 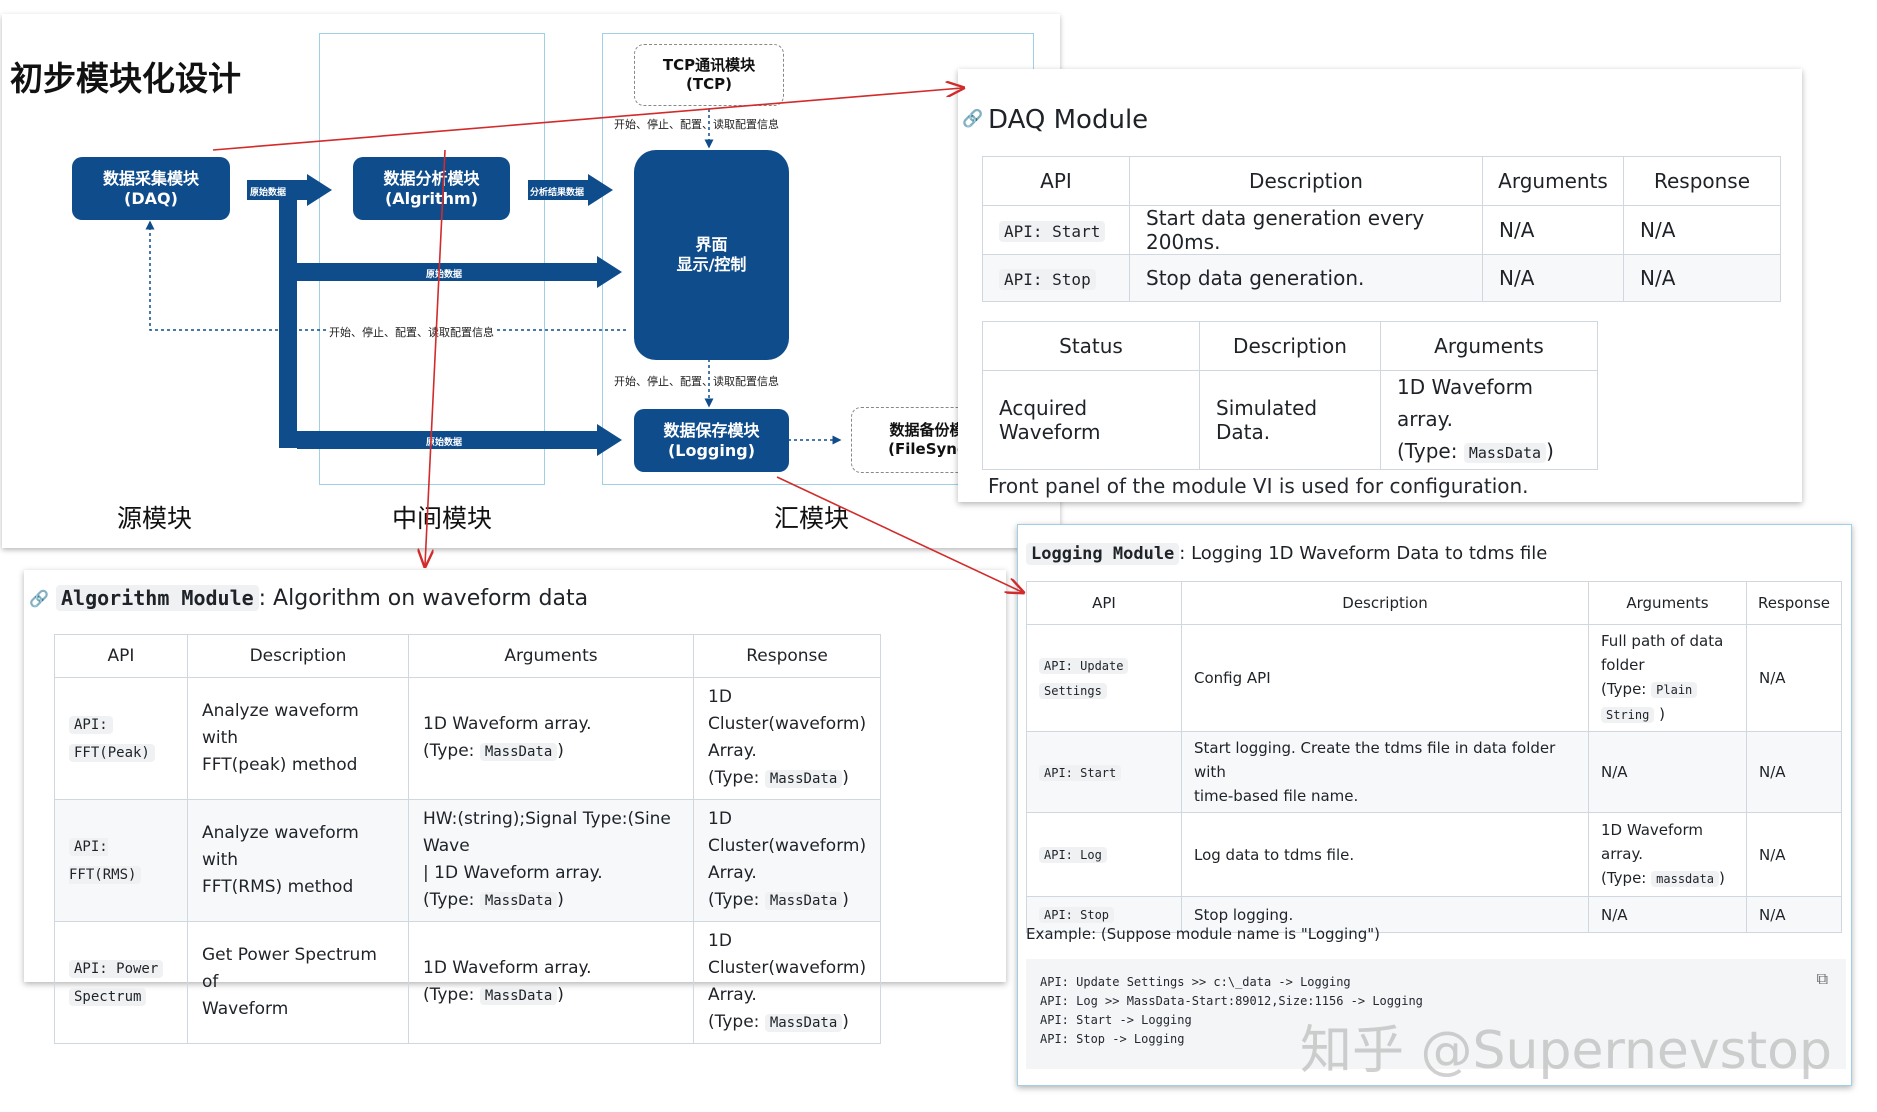 What do you see at coordinates (696, 381) in the screenshot?
I see `control-label-logging: 开始、停止、配置、读取配置信息` at bounding box center [696, 381].